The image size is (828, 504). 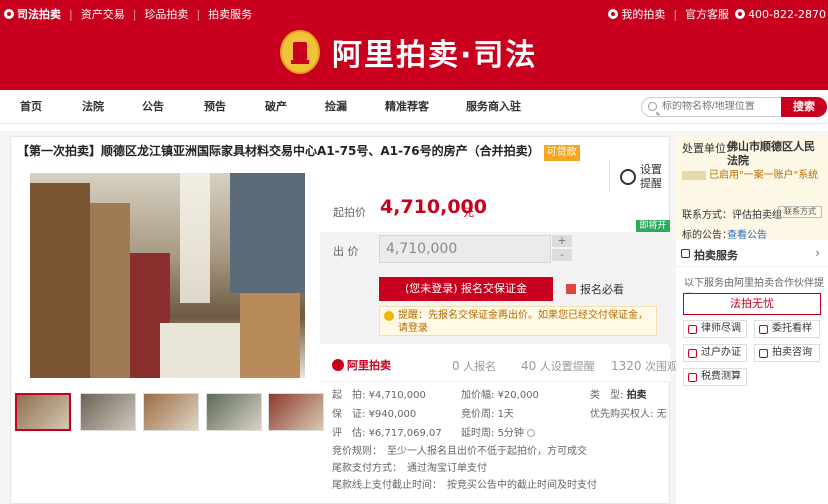 What do you see at coordinates (9, 14) in the screenshot?
I see `court-icon` at bounding box center [9, 14].